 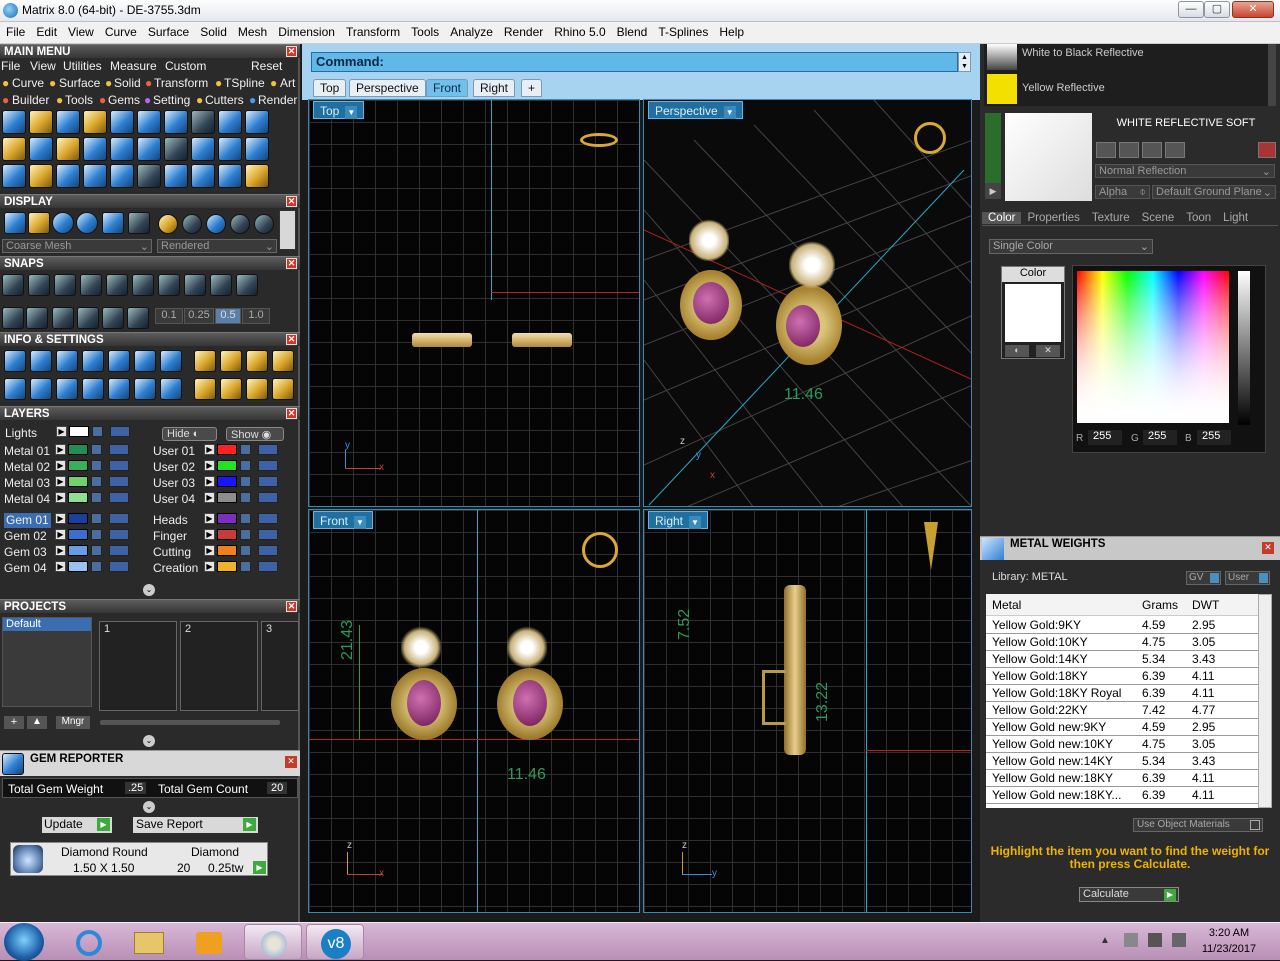 I want to click on projects-scrollbar, so click(x=190, y=722).